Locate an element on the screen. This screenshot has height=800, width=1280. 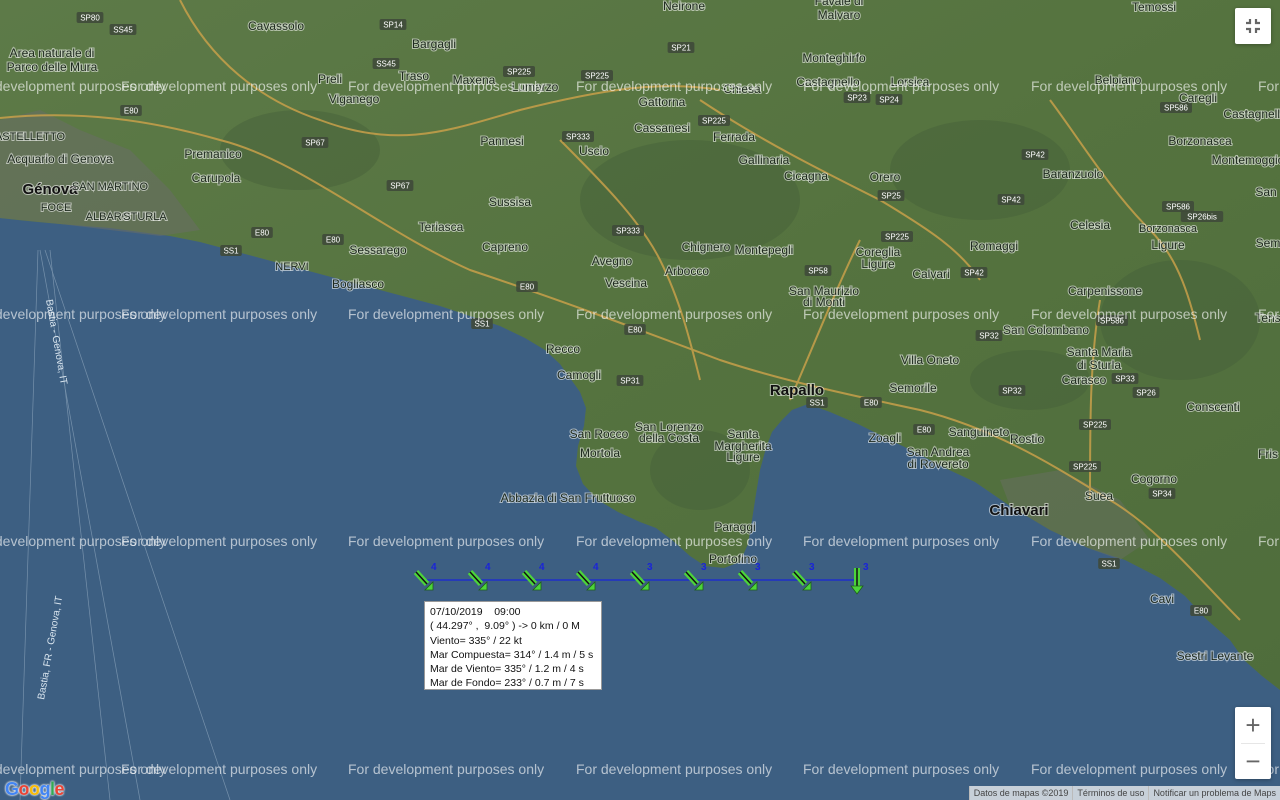
place-label: Calvari is located at coordinates (930, 274).